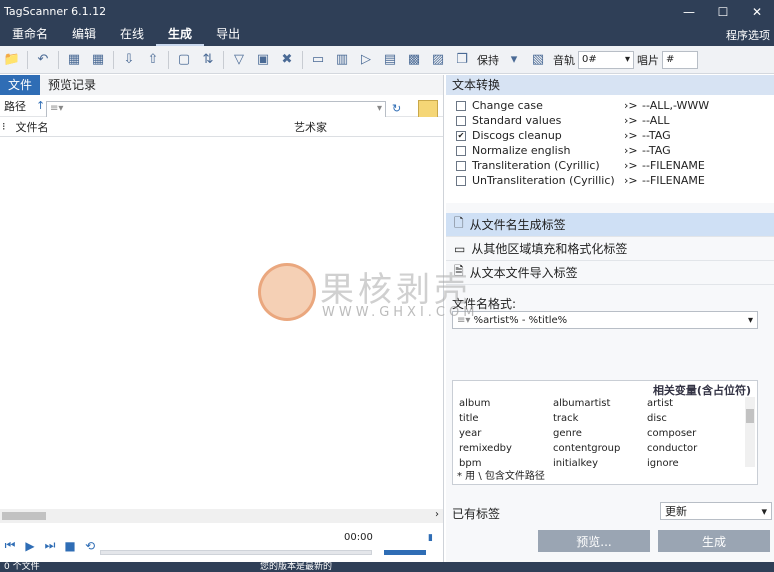 The width and height of the screenshot is (774, 572). Describe the element at coordinates (605, 320) in the screenshot. I see `format-input: ≡▾ %artist% - %title% ▾` at that location.